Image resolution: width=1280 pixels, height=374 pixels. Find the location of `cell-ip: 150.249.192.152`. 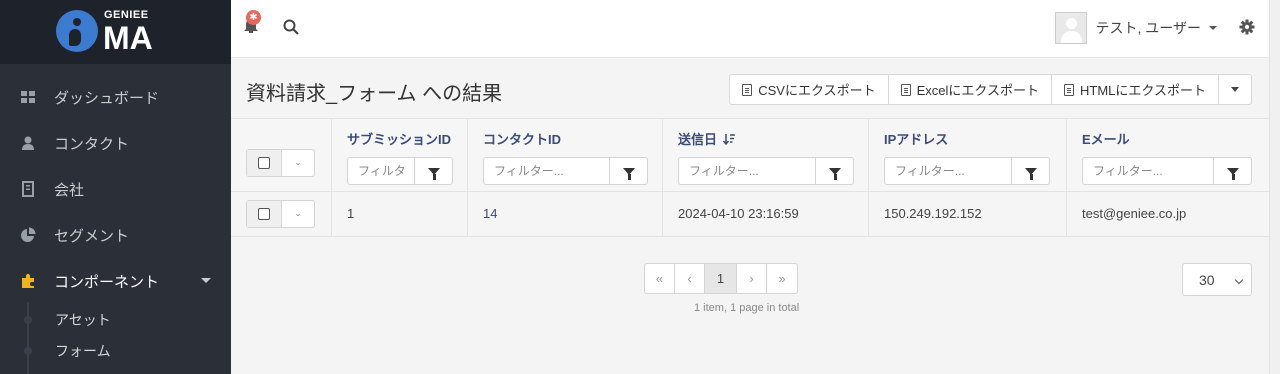

cell-ip: 150.249.192.152 is located at coordinates (933, 213).